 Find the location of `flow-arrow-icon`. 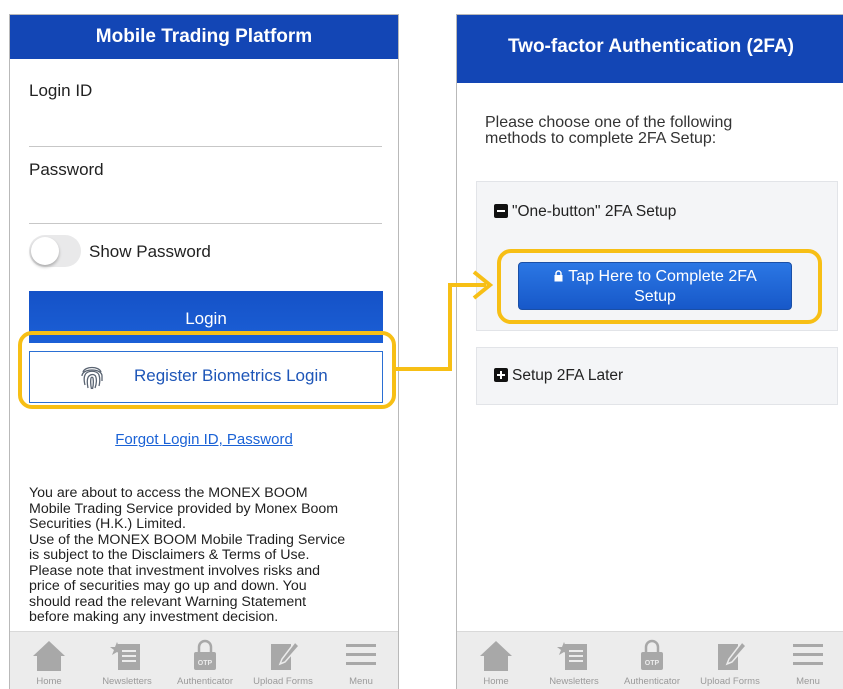

flow-arrow-icon is located at coordinates (445, 320).